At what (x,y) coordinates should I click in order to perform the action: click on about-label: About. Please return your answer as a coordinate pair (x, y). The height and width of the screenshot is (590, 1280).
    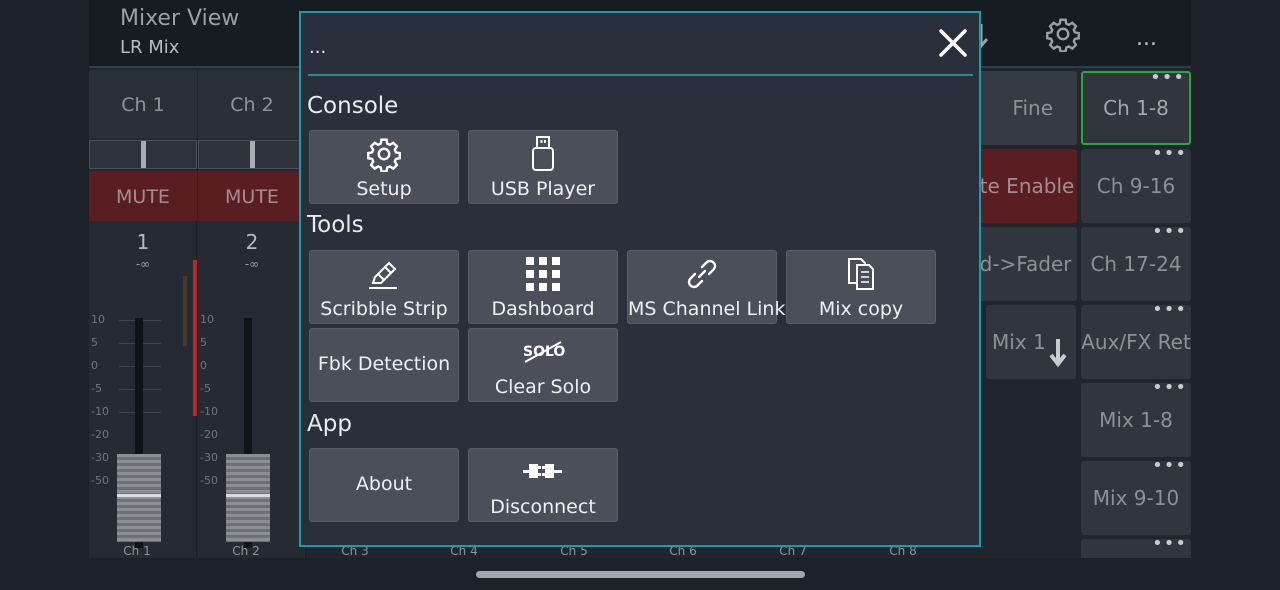
    Looking at the image, I should click on (384, 484).